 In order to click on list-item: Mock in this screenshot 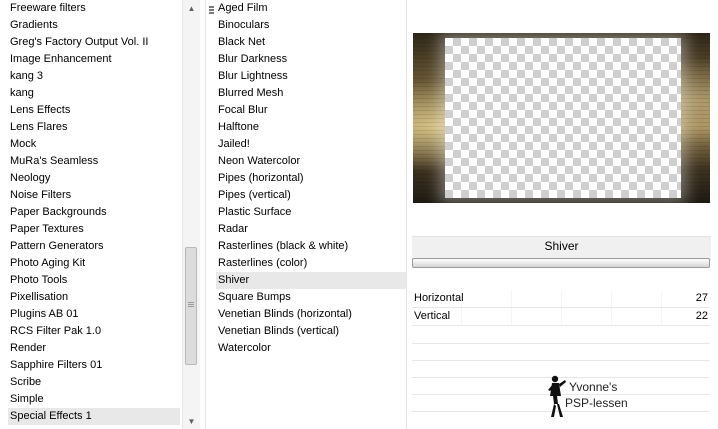, I will do `click(94, 144)`.